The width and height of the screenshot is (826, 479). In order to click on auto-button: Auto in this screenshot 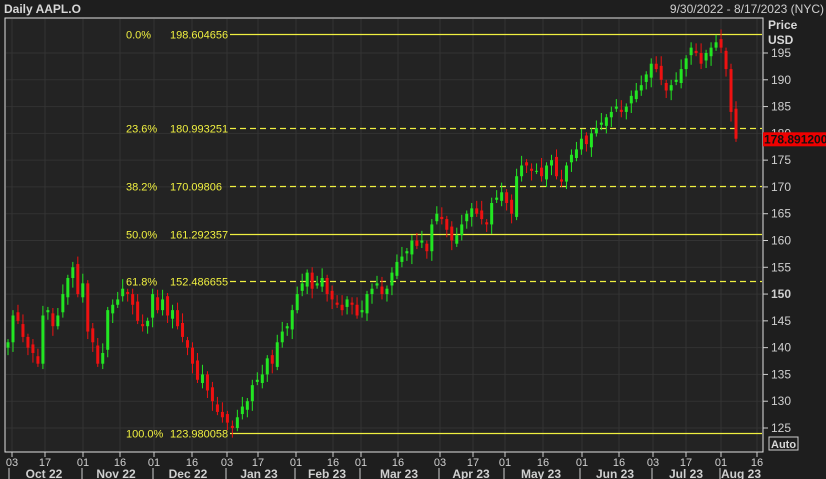, I will do `click(783, 443)`.